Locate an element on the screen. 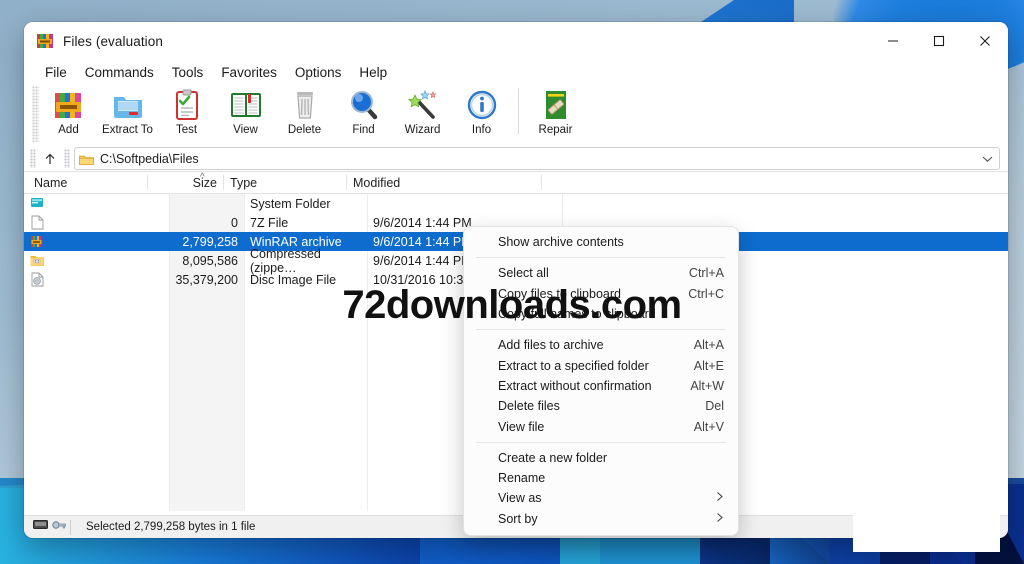 The height and width of the screenshot is (564, 1024). toolbar-wizard-label: Wizard is located at coordinates (422, 130).